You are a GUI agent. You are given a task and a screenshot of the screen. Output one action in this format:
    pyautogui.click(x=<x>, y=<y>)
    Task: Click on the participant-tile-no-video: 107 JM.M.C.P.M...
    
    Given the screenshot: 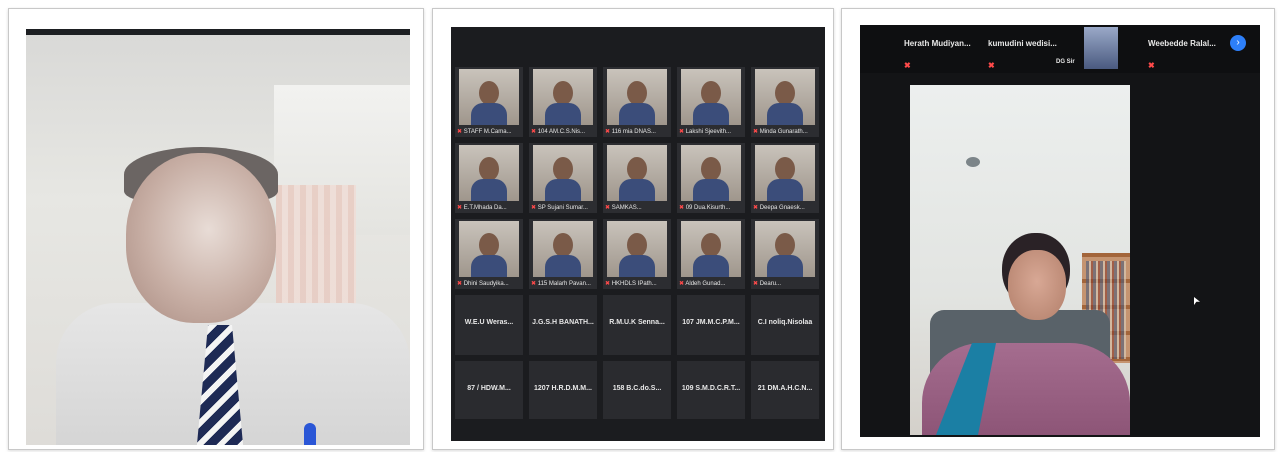 What is the action you would take?
    pyautogui.click(x=711, y=325)
    